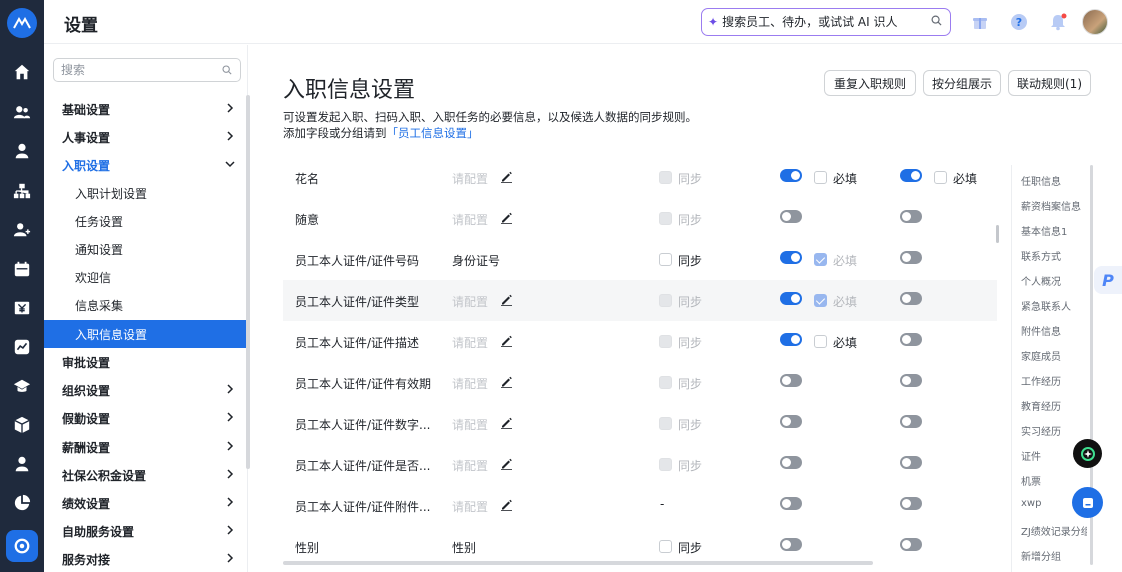 This screenshot has width=1122, height=572. Describe the element at coordinates (22, 386) in the screenshot. I see `graduation-icon` at that location.